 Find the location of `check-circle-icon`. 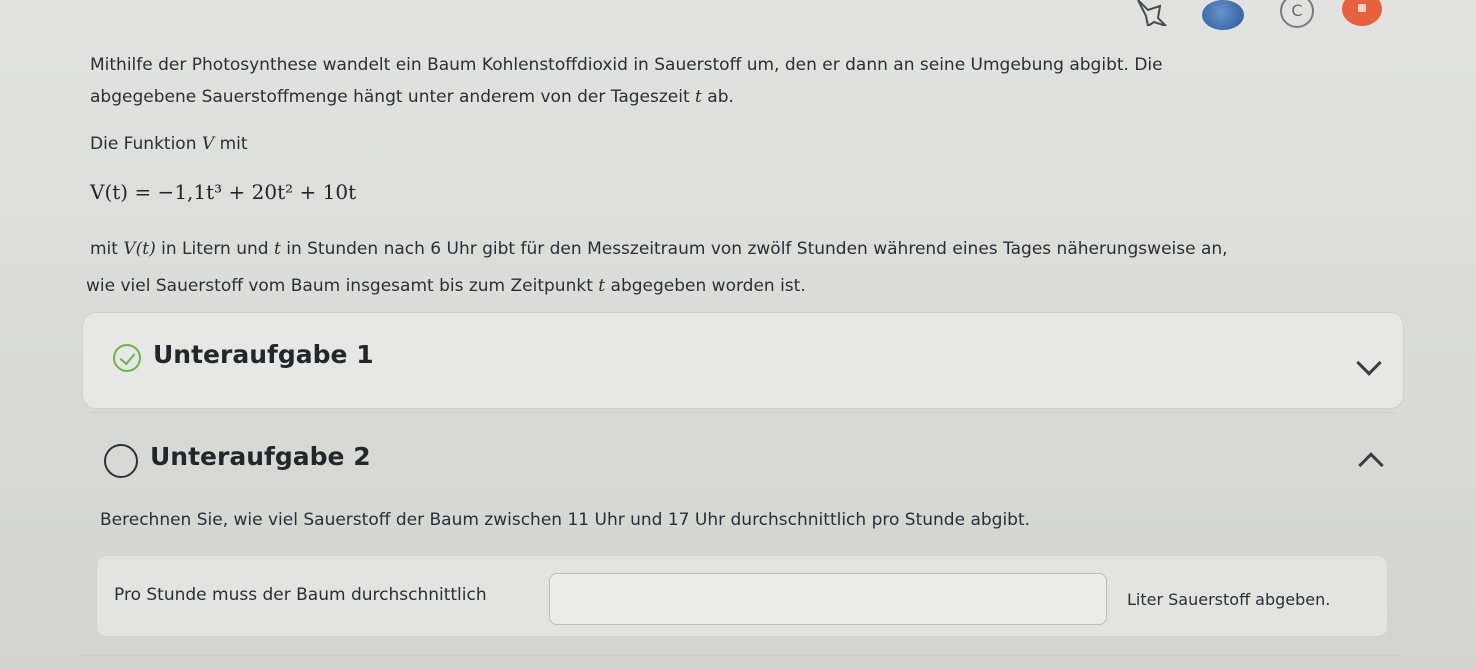

check-circle-icon is located at coordinates (127, 358).